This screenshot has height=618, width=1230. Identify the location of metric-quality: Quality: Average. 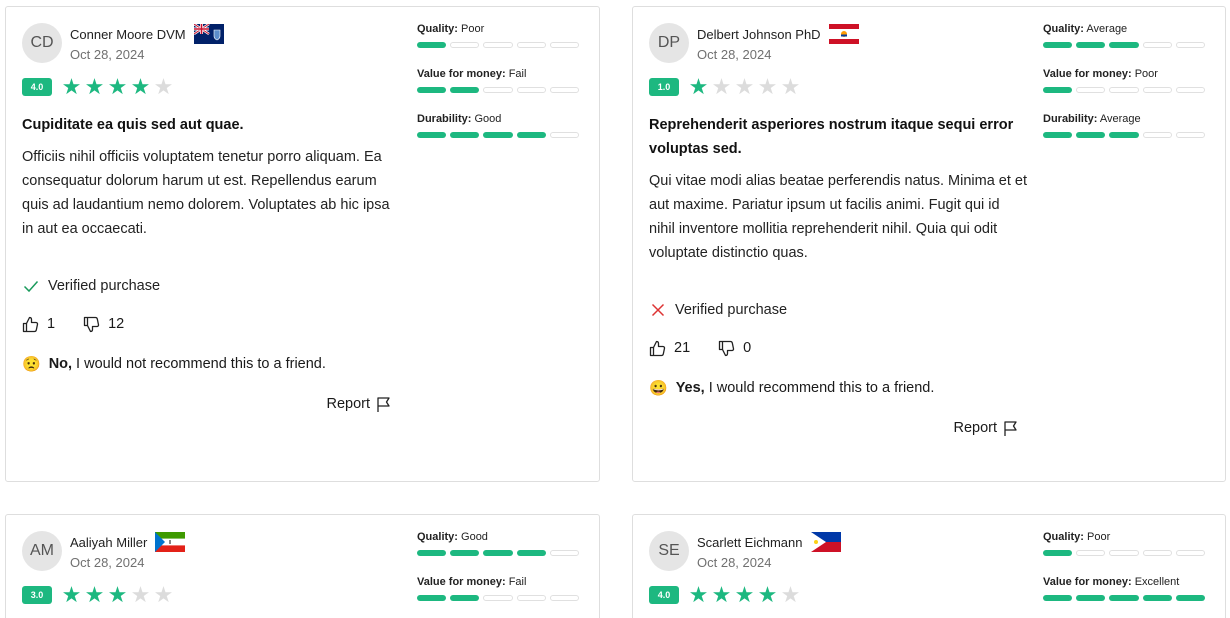
(1126, 35).